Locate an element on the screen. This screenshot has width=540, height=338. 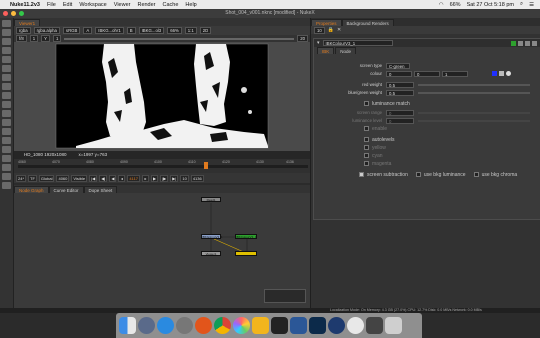
tab-curve-editor: Curve Editor is located at coordinates (66, 189).